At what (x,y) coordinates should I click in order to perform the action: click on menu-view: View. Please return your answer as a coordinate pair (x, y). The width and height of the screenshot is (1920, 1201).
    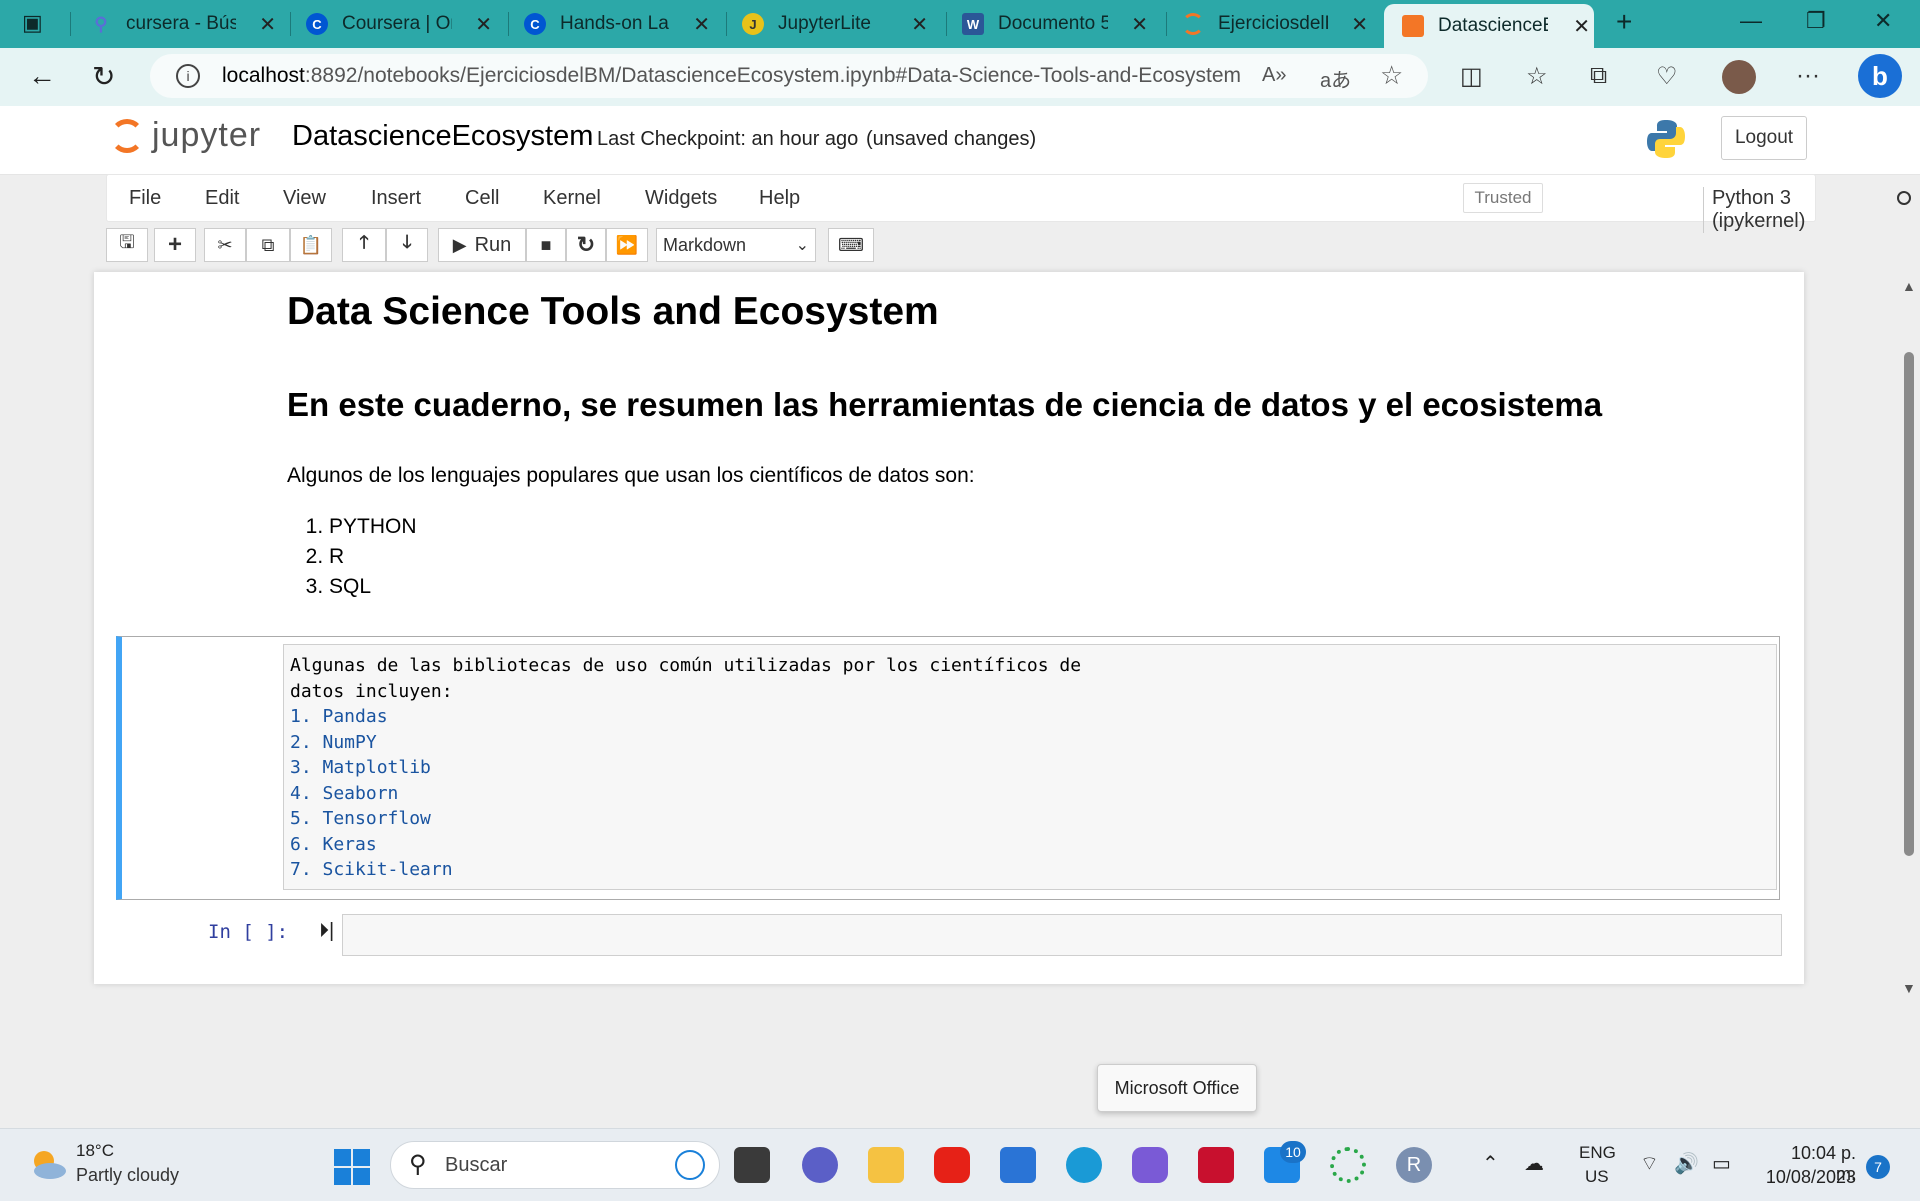
    Looking at the image, I should click on (304, 198).